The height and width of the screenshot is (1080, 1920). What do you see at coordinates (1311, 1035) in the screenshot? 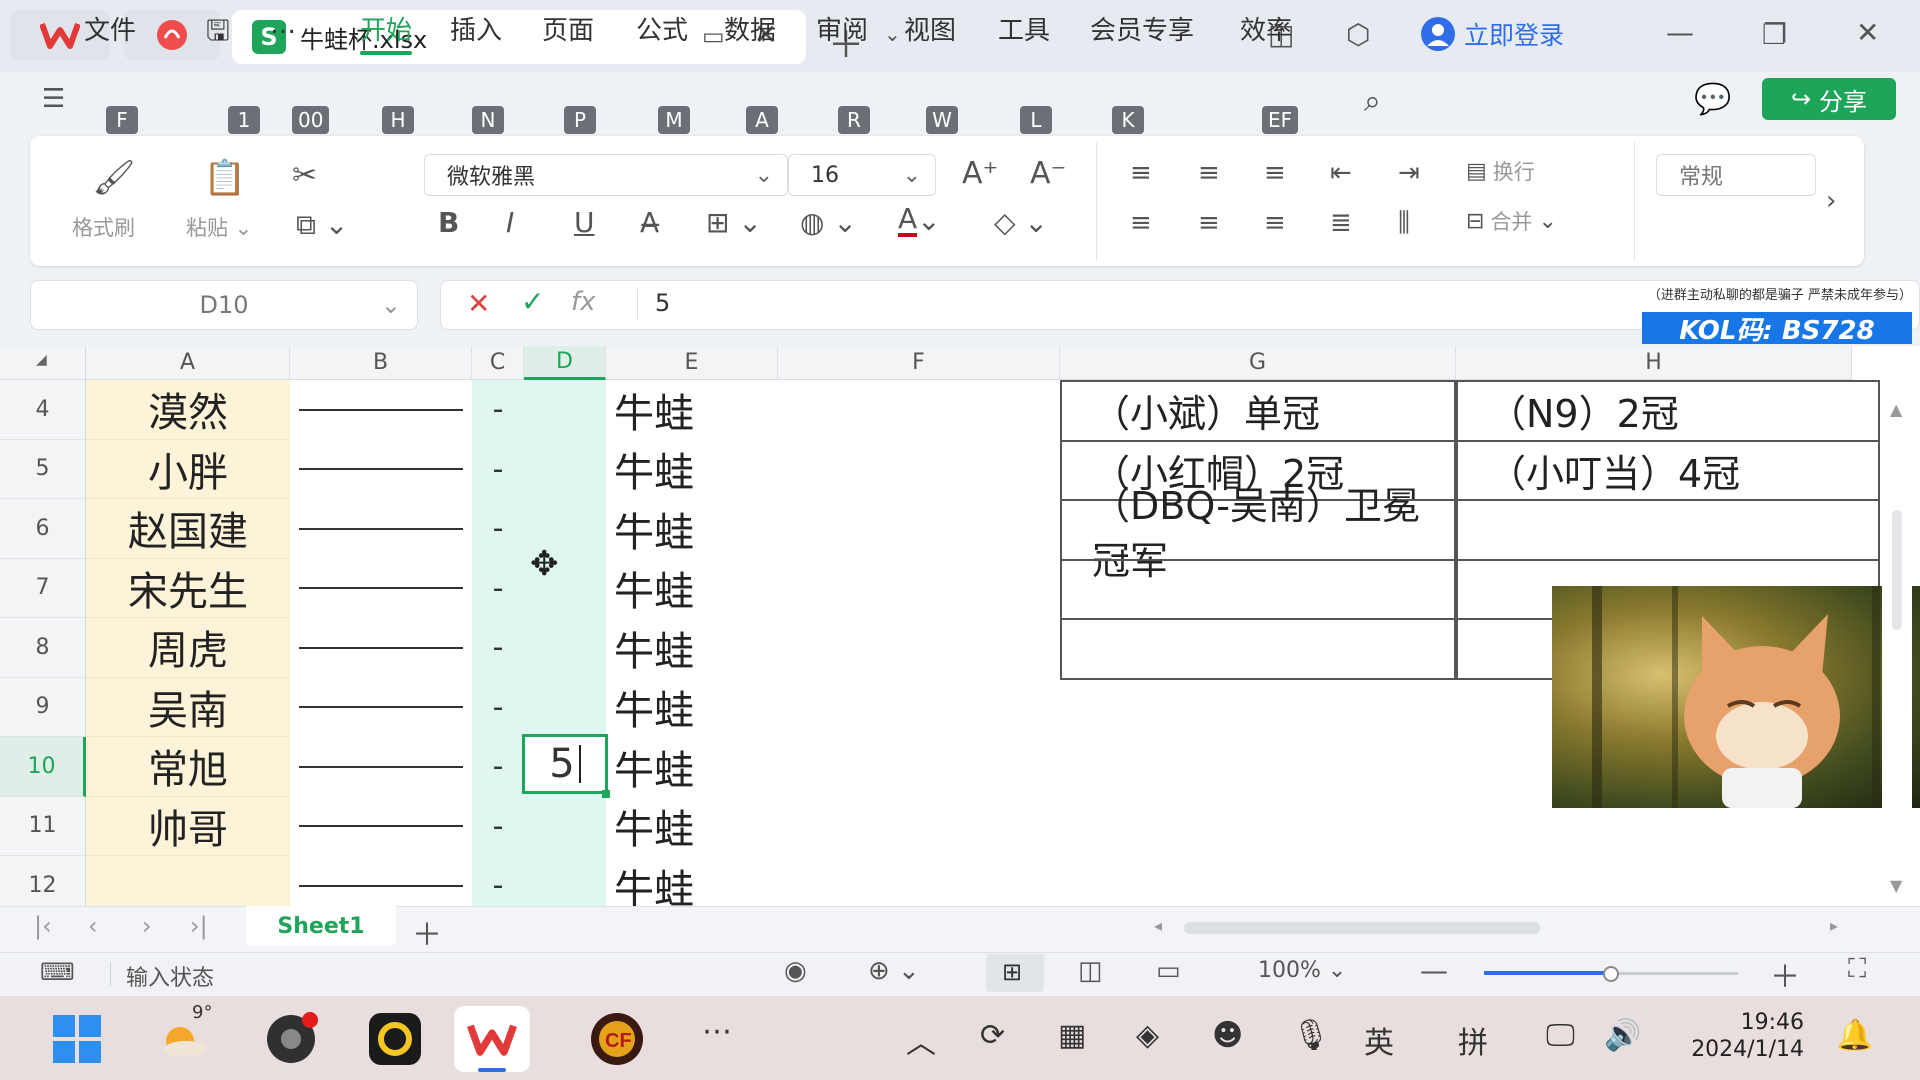
I see `microphone-icon: 🎙` at bounding box center [1311, 1035].